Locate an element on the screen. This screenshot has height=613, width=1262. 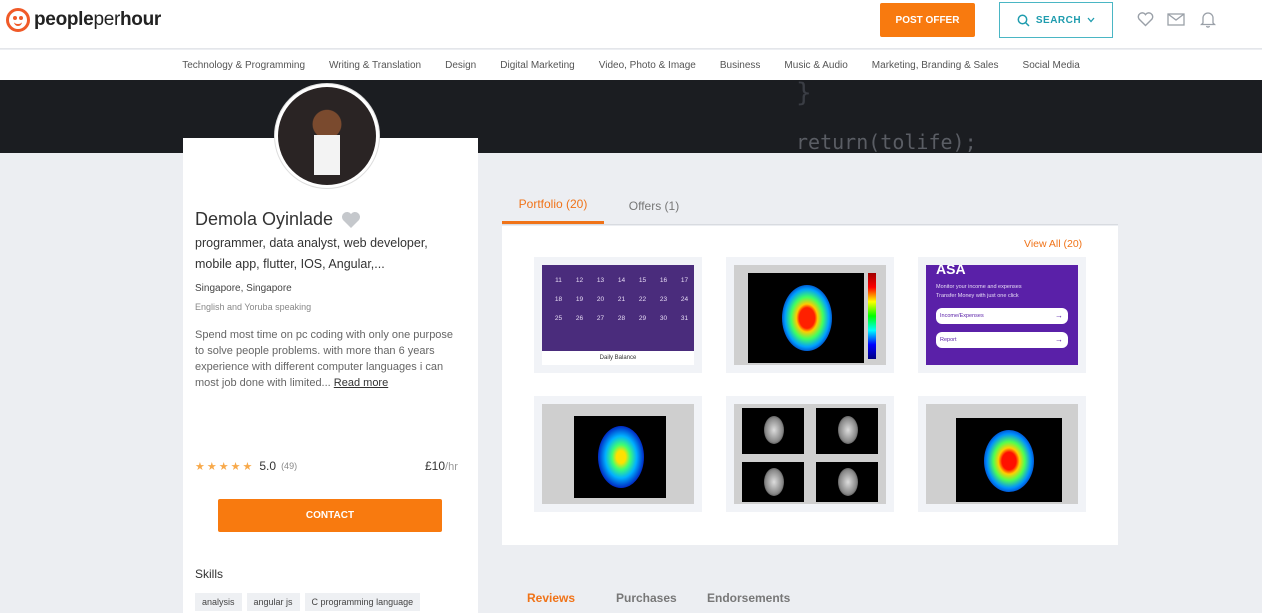
category-link: Business is located at coordinates (740, 65).